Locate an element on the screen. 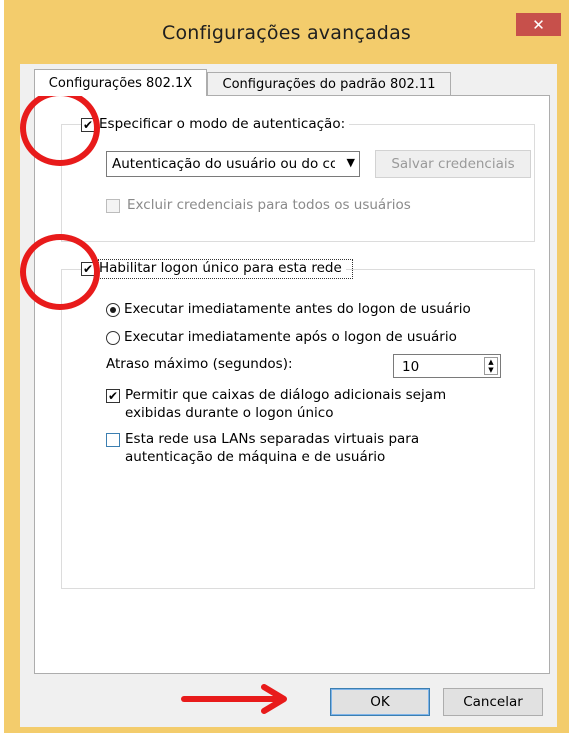 The width and height of the screenshot is (573, 733). chevron-down-icon: ▼ is located at coordinates (350, 162).